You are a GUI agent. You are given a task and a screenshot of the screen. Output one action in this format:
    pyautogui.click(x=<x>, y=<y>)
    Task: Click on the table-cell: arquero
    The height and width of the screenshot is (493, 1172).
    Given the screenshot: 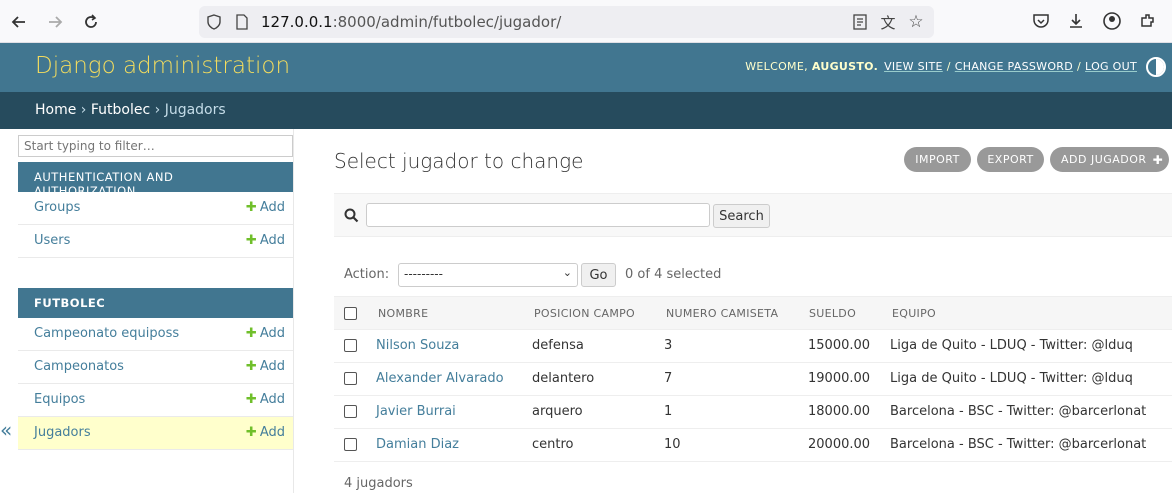 What is the action you would take?
    pyautogui.click(x=557, y=411)
    